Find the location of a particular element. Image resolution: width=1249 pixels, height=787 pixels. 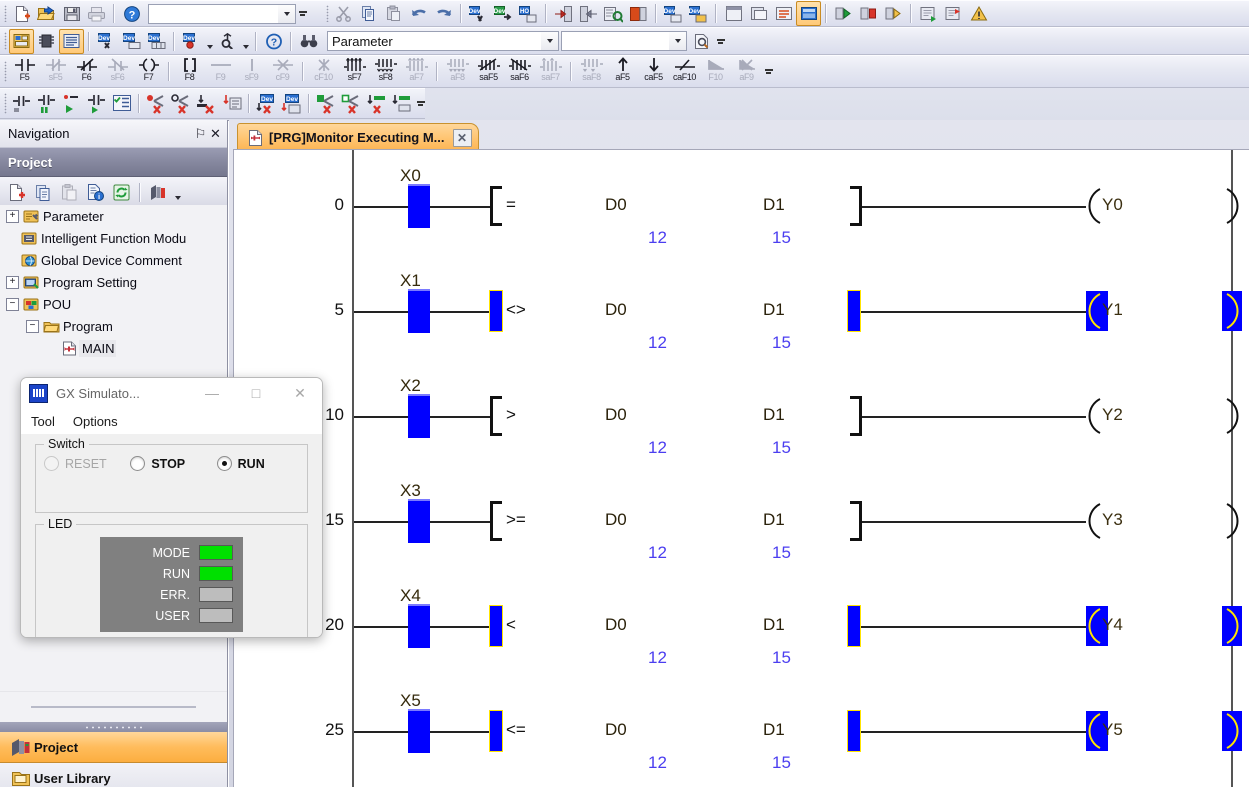

device-breakpoint-delete-button: Dev is located at coordinates (266, 103).